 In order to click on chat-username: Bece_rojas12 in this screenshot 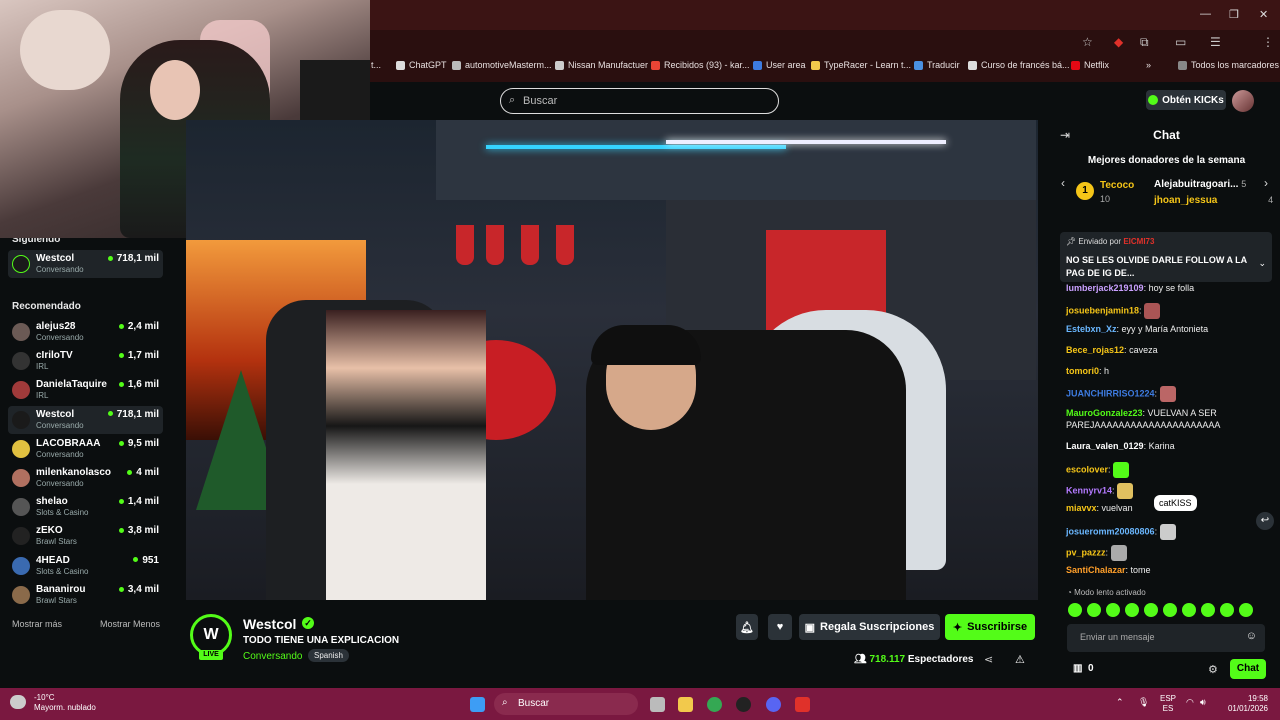, I will do `click(1095, 350)`.